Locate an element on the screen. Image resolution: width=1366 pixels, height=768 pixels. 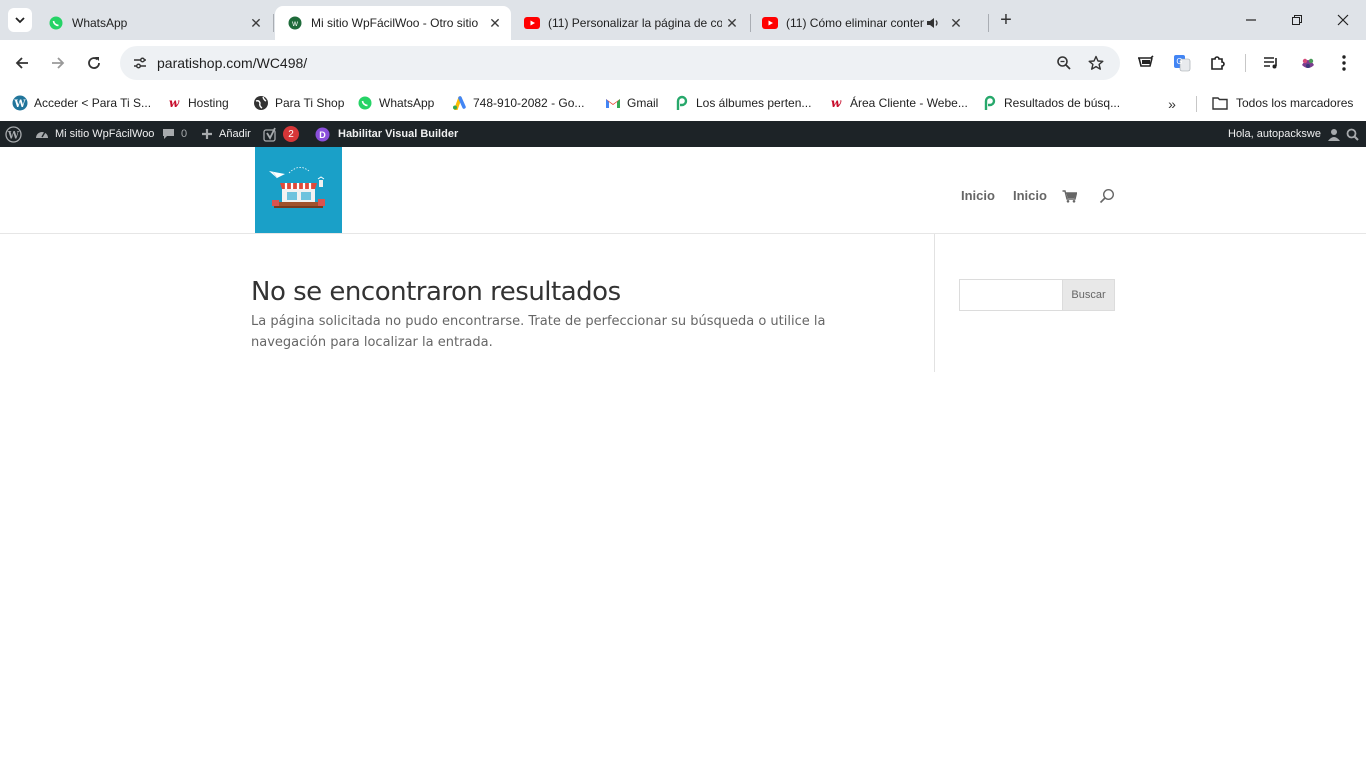
gmail-icon is located at coordinates (613, 103).